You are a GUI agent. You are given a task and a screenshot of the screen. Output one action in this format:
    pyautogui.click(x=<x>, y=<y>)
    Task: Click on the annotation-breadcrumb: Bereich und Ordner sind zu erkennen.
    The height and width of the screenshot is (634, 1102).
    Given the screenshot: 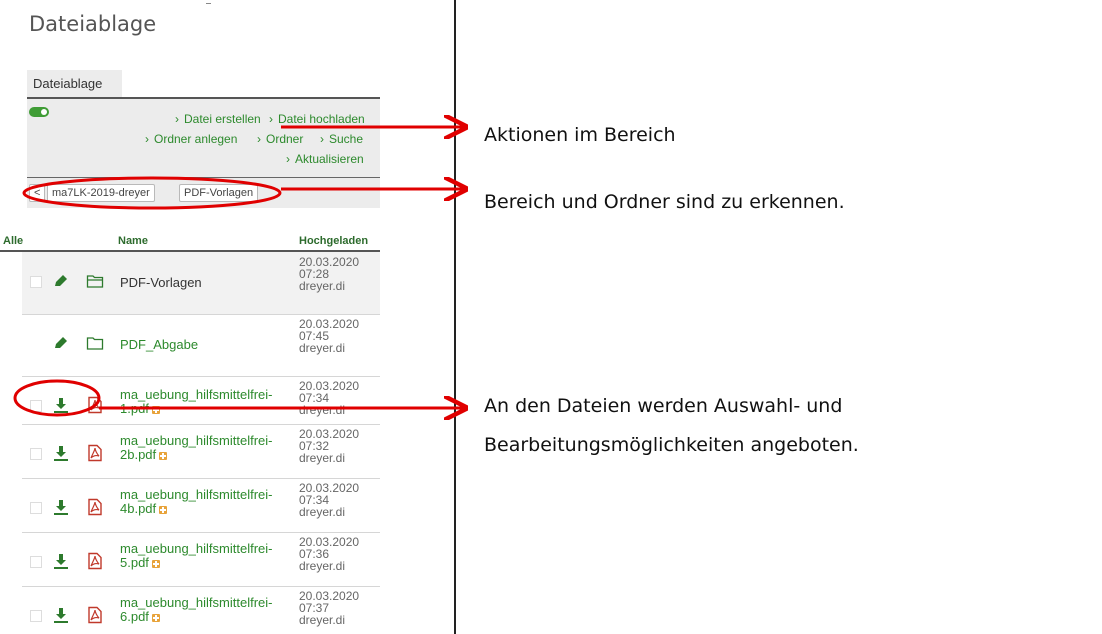 What is the action you would take?
    pyautogui.click(x=664, y=202)
    